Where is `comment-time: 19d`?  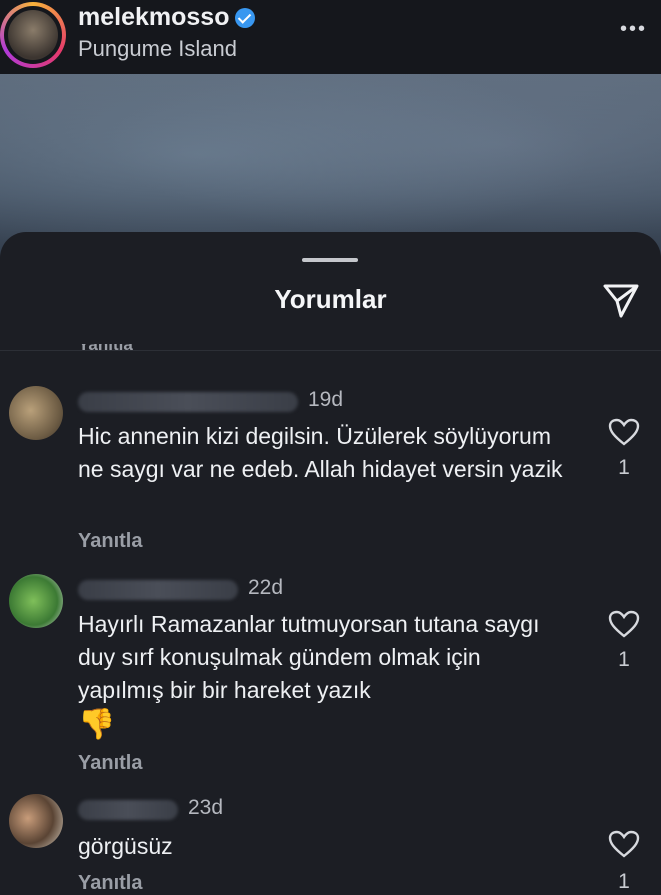
comment-time: 19d is located at coordinates (326, 399).